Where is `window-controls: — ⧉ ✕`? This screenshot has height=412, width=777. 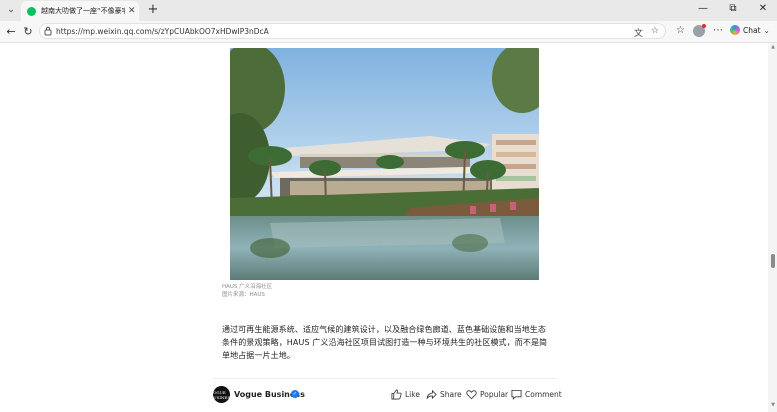 window-controls: — ⧉ ✕ is located at coordinates (733, 8).